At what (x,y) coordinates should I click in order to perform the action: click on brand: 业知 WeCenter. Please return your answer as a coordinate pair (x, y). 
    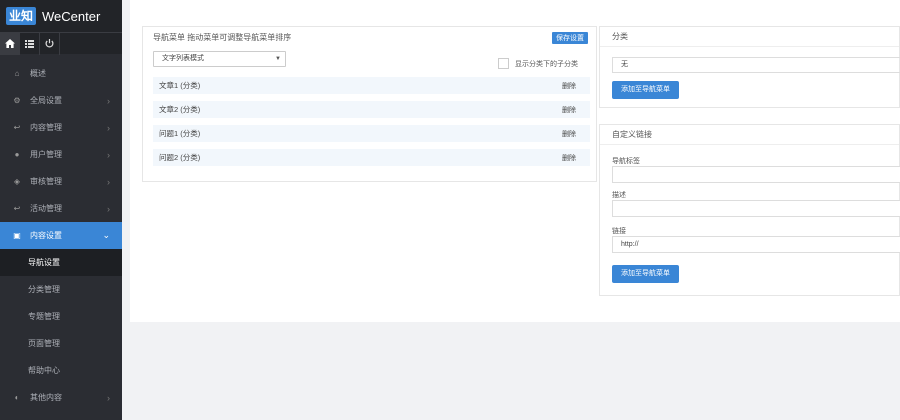
    Looking at the image, I should click on (61, 16).